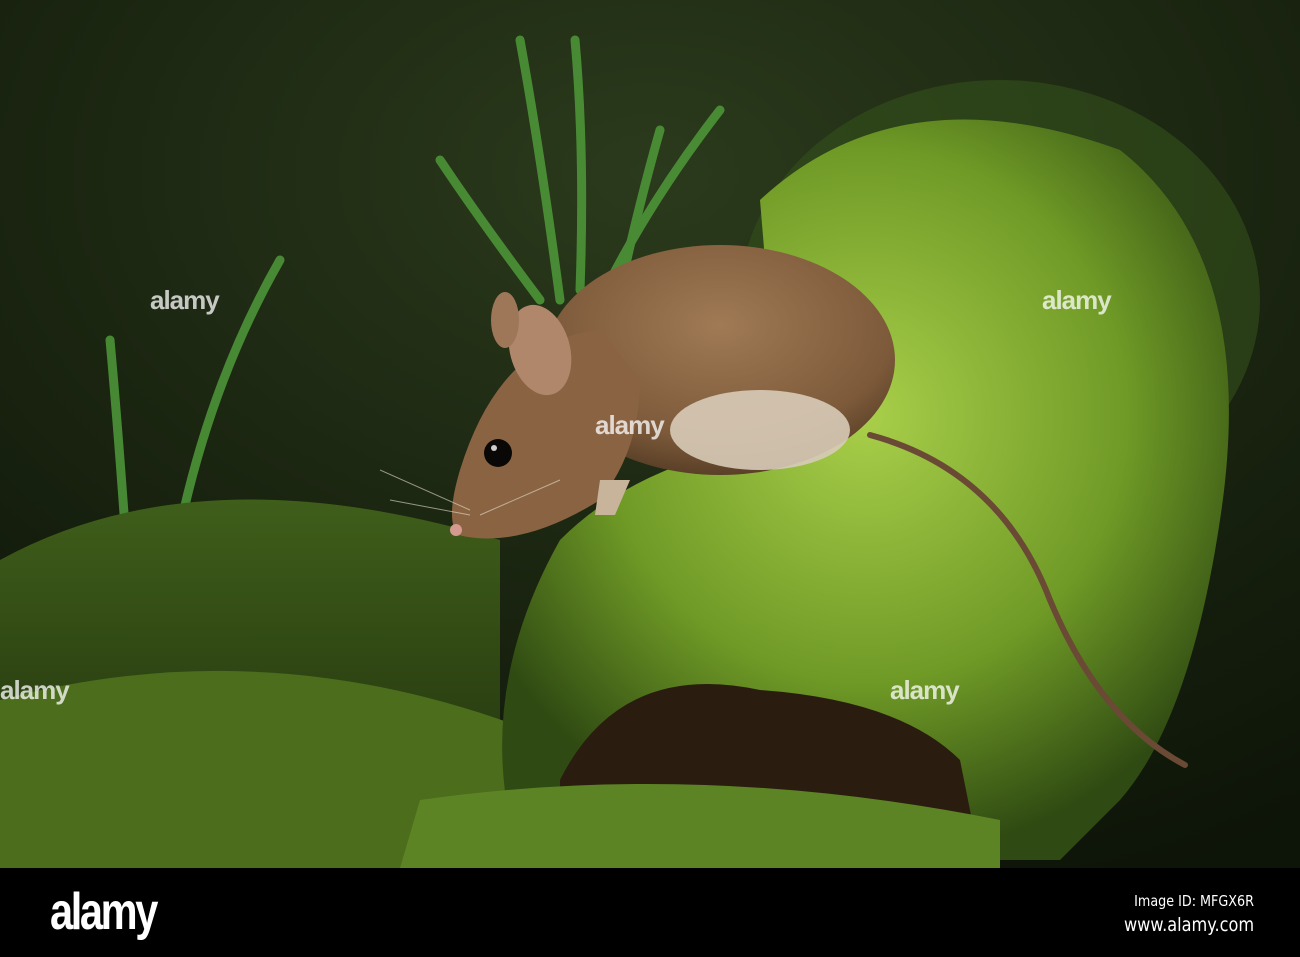 Image resolution: width=1300 pixels, height=957 pixels. Describe the element at coordinates (1188, 925) in the screenshot. I see `site-url: www.alamy.com` at that location.